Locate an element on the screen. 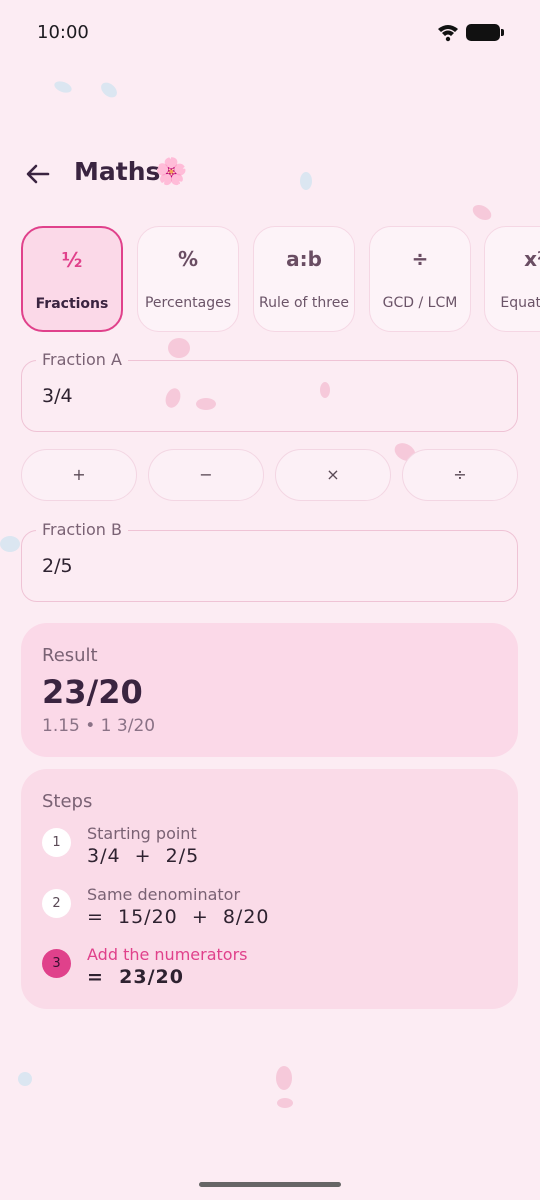 The height and width of the screenshot is (1200, 540). step-expression: = 23/20 is located at coordinates (135, 977).